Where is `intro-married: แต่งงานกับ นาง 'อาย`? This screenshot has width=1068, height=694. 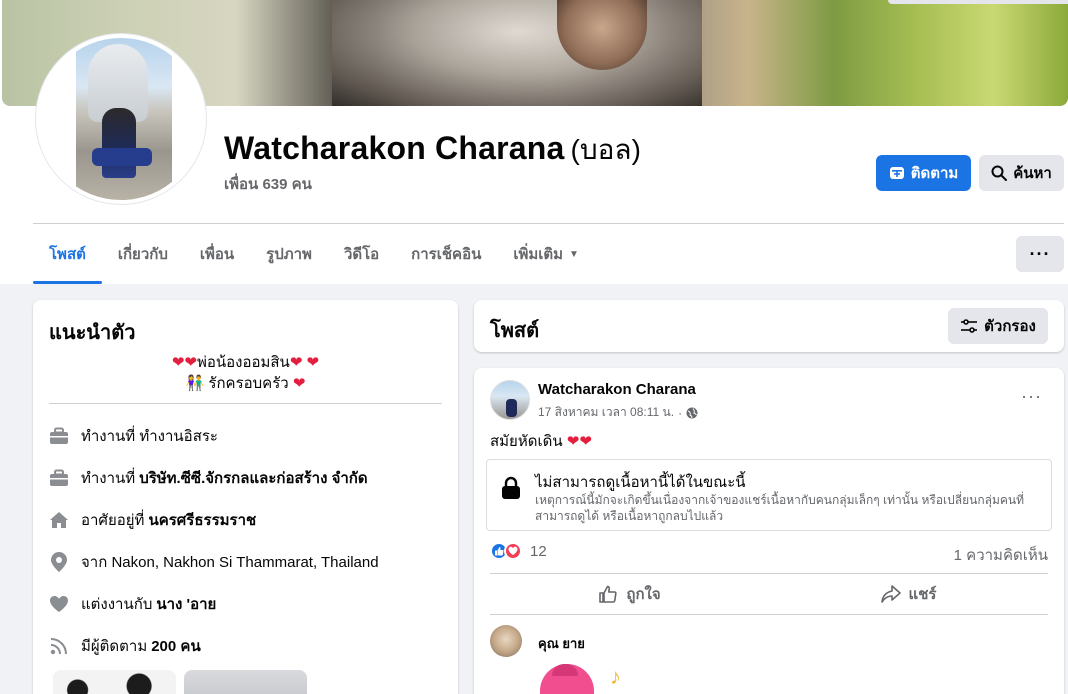 intro-married: แต่งงานกับ นาง 'อาย is located at coordinates (132, 604).